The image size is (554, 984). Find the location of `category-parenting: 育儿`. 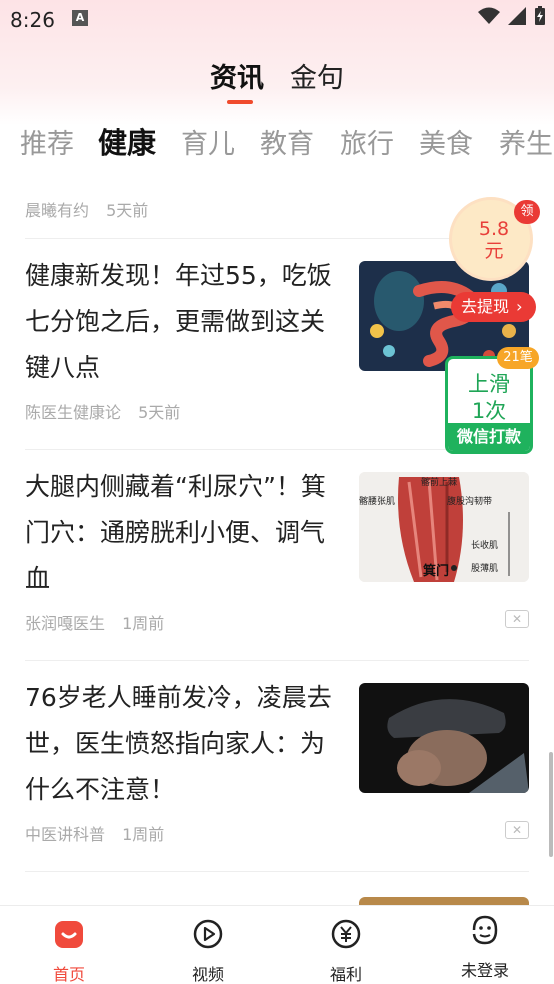

category-parenting: 育儿 is located at coordinates (208, 141).